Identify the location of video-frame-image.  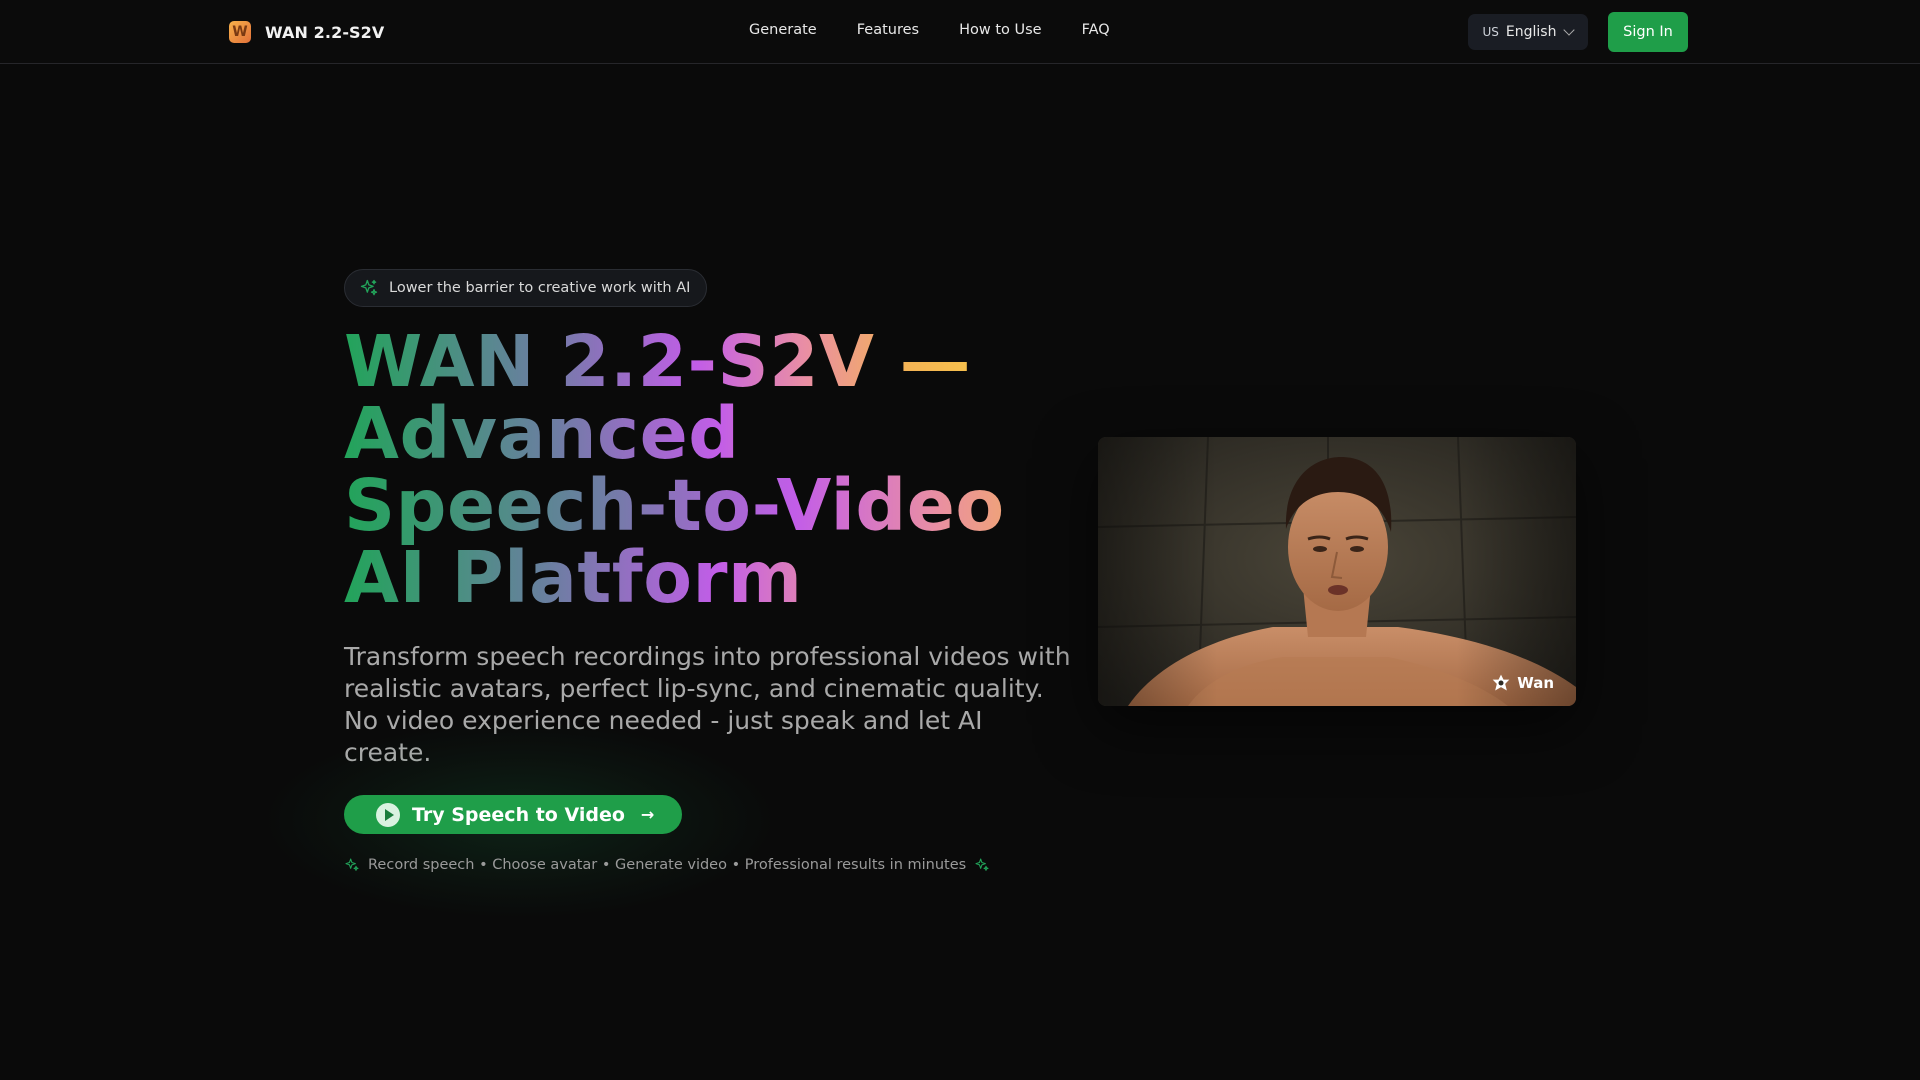
(1337, 571).